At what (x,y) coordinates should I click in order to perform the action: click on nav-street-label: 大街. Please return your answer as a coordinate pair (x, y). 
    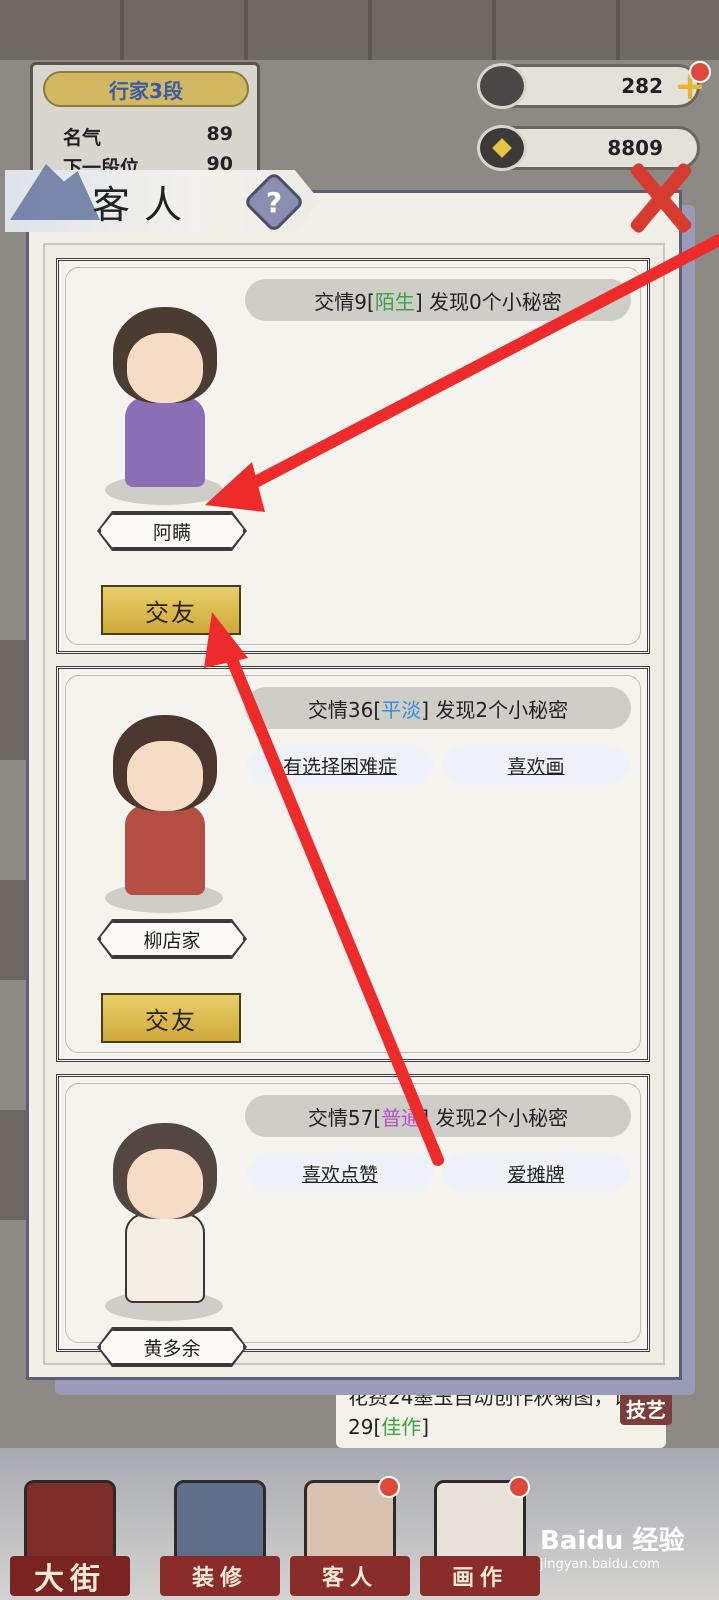
    Looking at the image, I should click on (70, 1576).